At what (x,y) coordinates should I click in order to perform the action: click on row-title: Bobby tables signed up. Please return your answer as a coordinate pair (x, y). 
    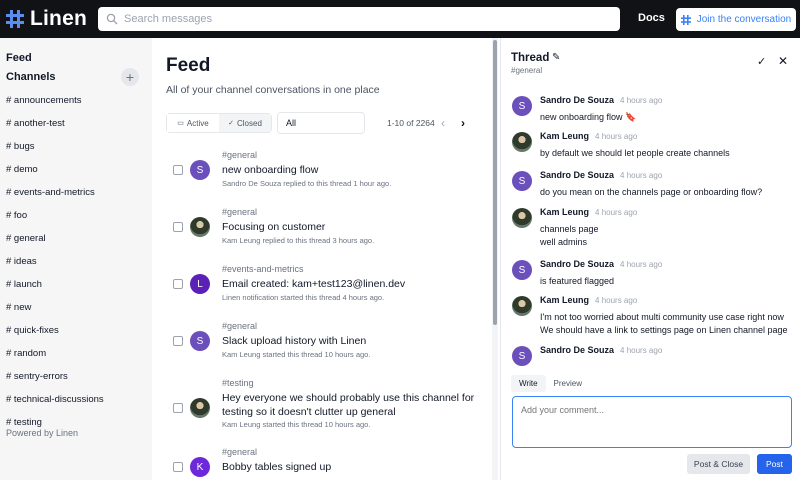
    Looking at the image, I should click on (352, 467).